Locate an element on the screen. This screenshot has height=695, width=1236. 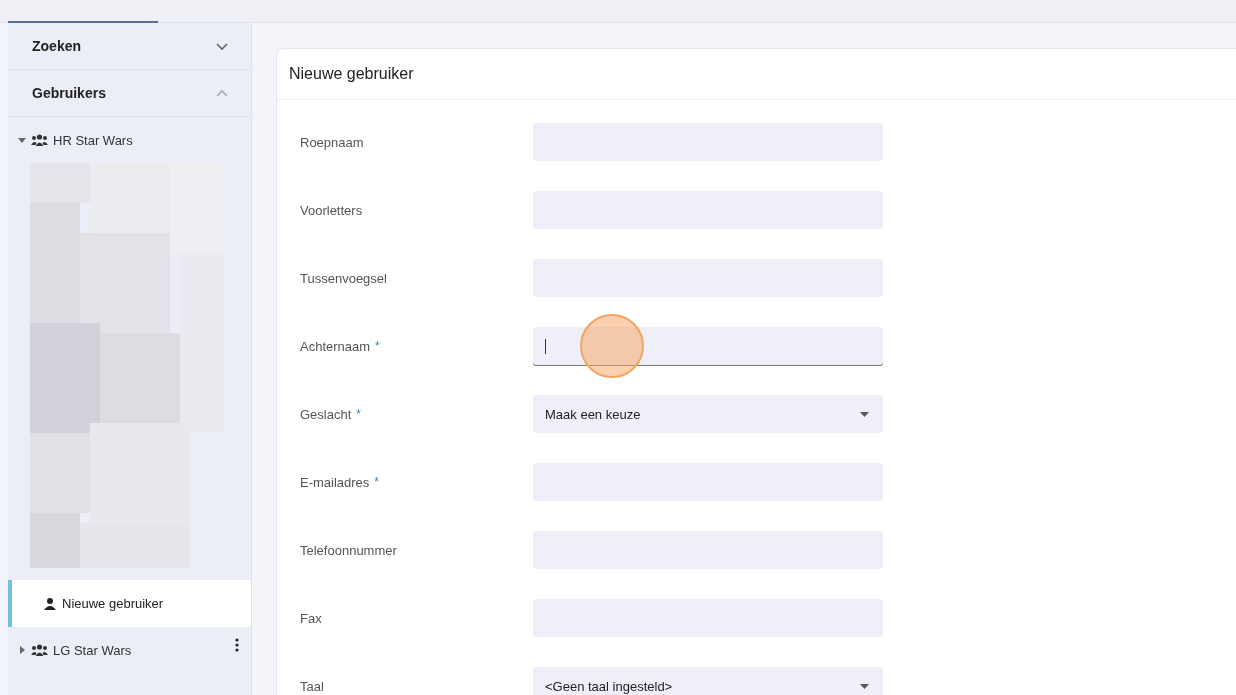
field-label: Roepnaam is located at coordinates (332, 142).